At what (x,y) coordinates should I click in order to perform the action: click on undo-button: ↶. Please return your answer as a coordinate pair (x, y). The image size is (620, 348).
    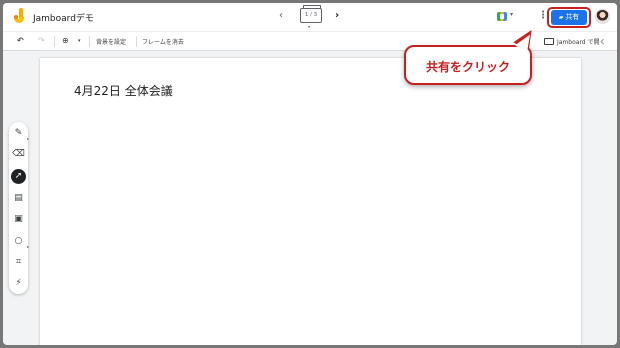
    Looking at the image, I should click on (20, 40).